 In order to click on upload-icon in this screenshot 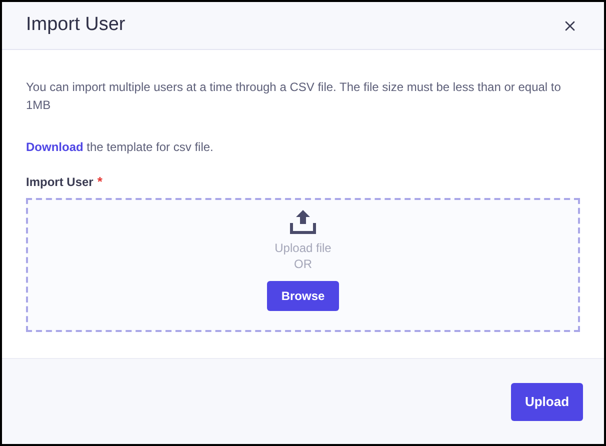, I will do `click(303, 222)`.